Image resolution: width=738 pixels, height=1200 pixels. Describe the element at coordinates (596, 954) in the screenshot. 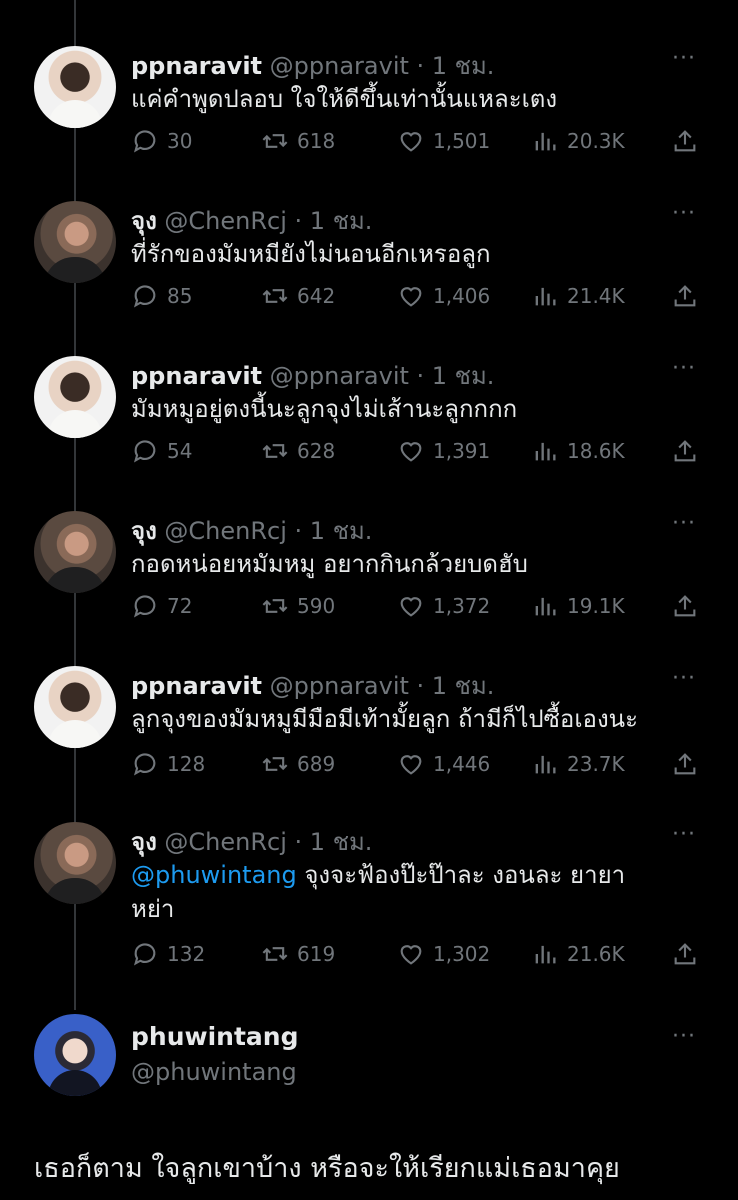

I see `view-count: 21.6K` at that location.